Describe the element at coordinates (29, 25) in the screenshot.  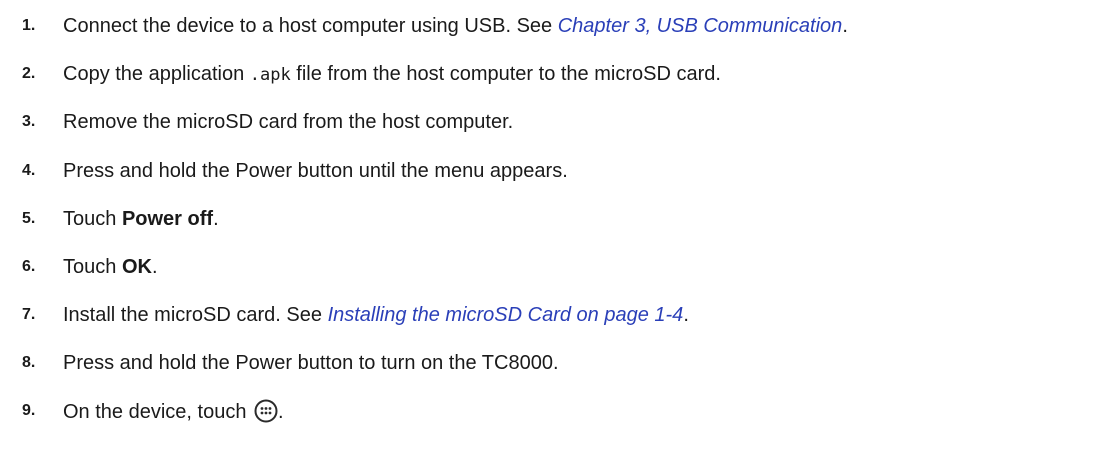
I see `step-number: 1.` at that location.